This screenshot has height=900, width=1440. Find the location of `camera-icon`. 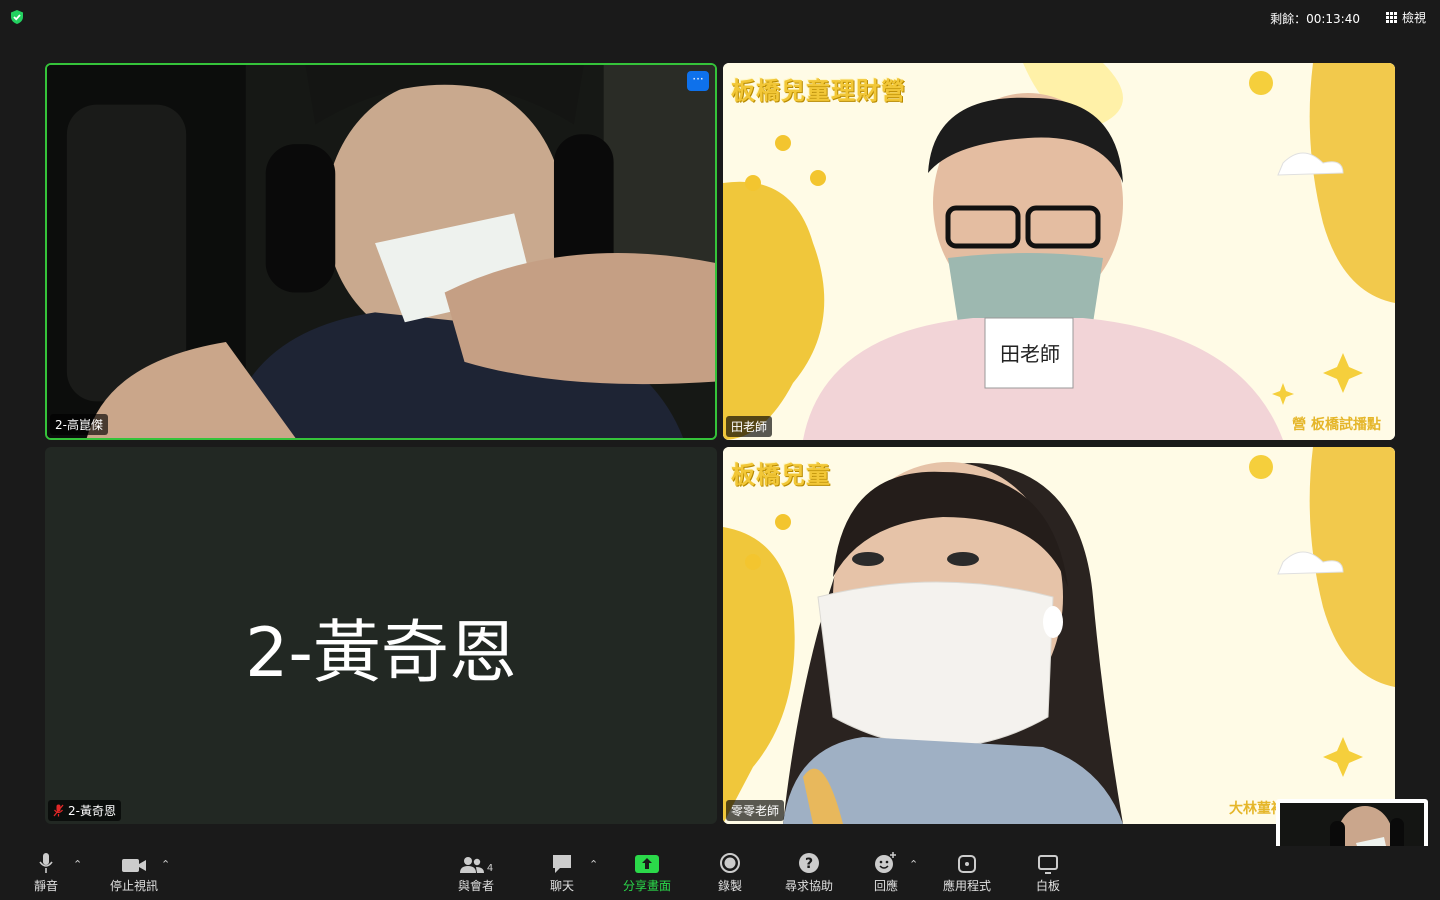

camera-icon is located at coordinates (134, 865).